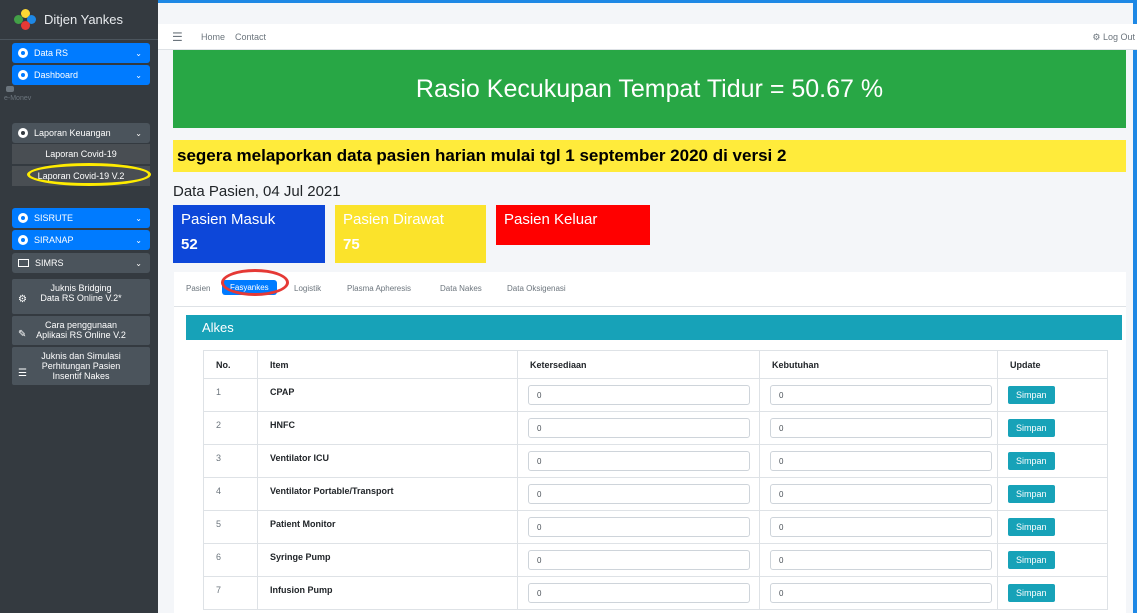 This screenshot has height=613, width=1137. I want to click on cell-no: 4, so click(230, 494).